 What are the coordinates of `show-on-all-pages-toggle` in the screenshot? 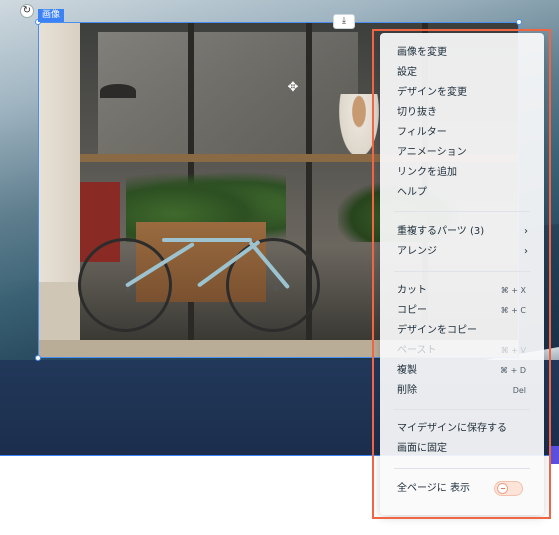 It's located at (508, 488).